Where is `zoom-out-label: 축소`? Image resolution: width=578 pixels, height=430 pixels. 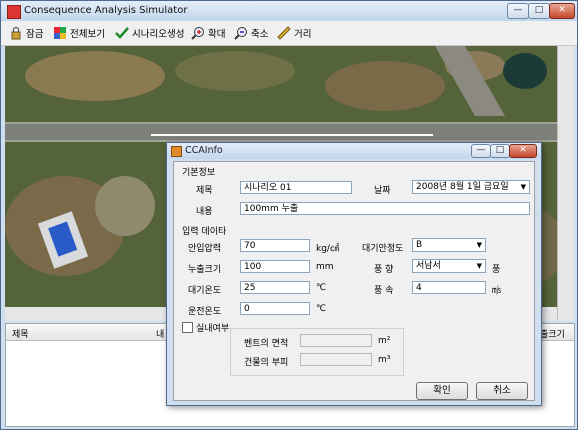 zoom-out-label: 축소 is located at coordinates (260, 34).